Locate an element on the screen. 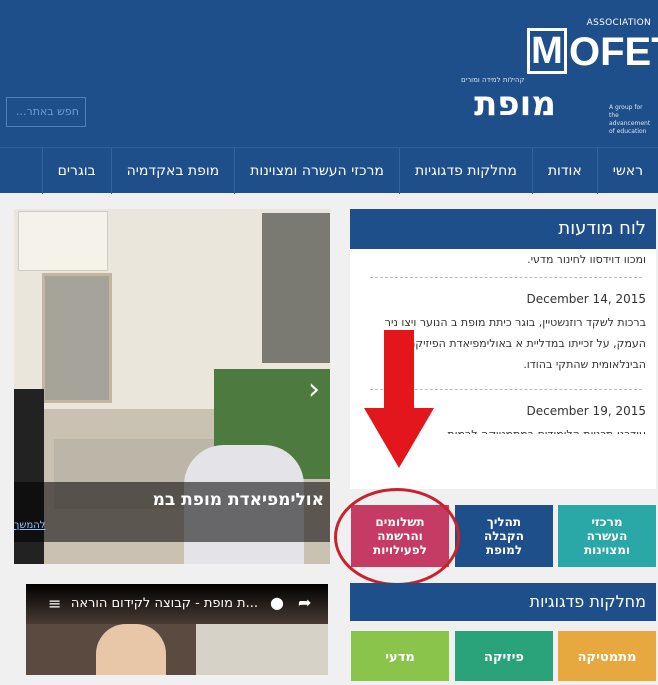  admission-process-button: תהליך הקבלה למופת is located at coordinates (504, 536).